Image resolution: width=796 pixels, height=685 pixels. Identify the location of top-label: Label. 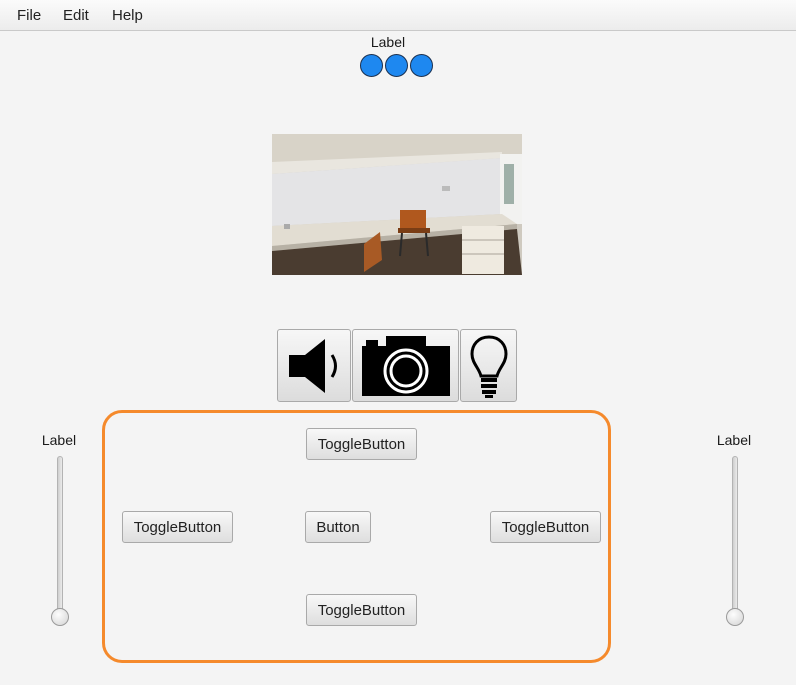
(388, 42).